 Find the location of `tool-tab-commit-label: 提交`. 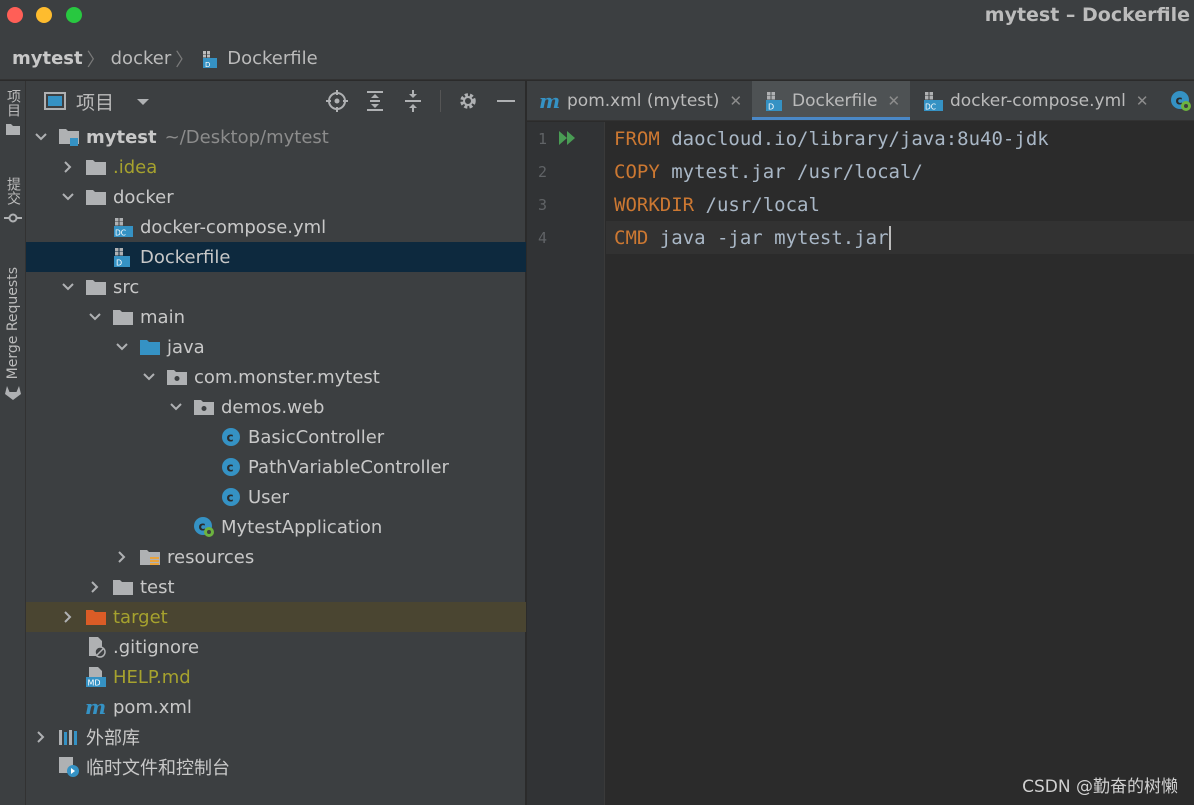

tool-tab-commit-label: 提交 is located at coordinates (13, 191).